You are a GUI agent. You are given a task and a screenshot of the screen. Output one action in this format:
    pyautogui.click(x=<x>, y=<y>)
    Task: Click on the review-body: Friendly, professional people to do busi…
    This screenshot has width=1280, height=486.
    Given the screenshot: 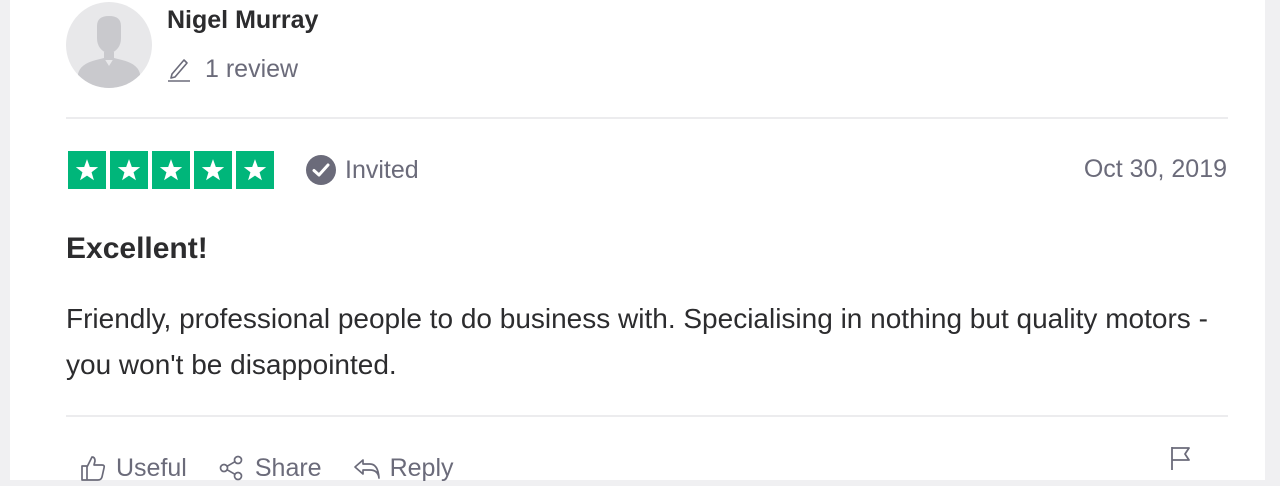 What is the action you would take?
    pyautogui.click(x=637, y=341)
    